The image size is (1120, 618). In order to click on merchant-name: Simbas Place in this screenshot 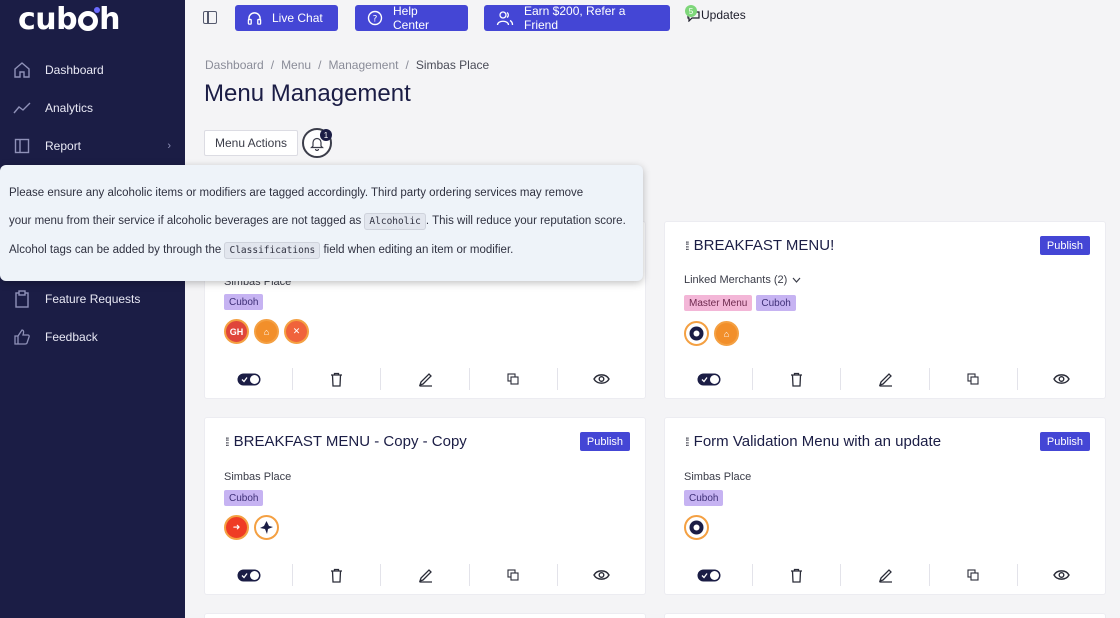, I will do `click(258, 477)`.